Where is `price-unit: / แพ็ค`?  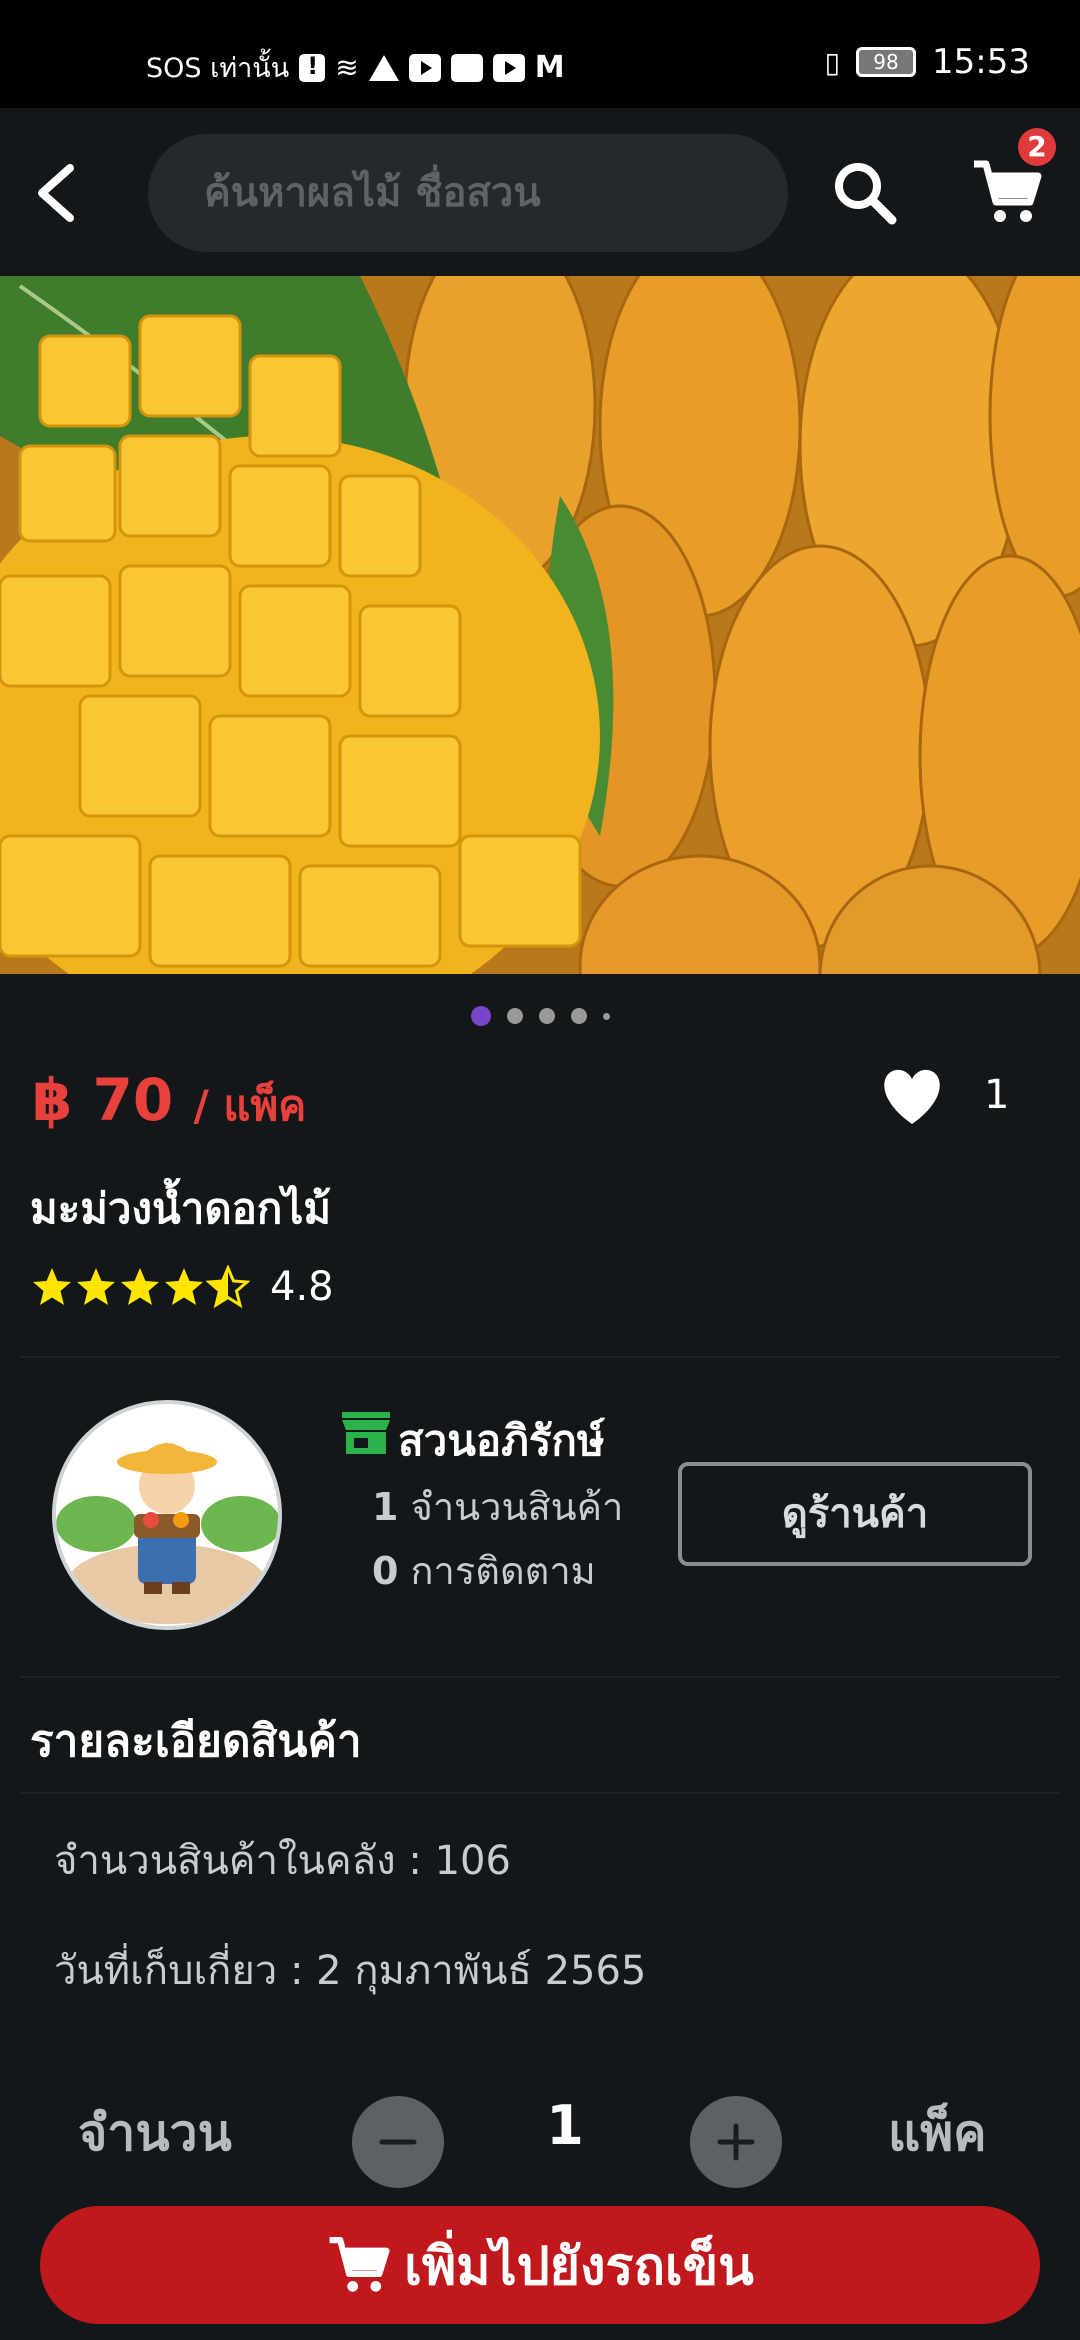
price-unit: / แพ็ค is located at coordinates (250, 1105).